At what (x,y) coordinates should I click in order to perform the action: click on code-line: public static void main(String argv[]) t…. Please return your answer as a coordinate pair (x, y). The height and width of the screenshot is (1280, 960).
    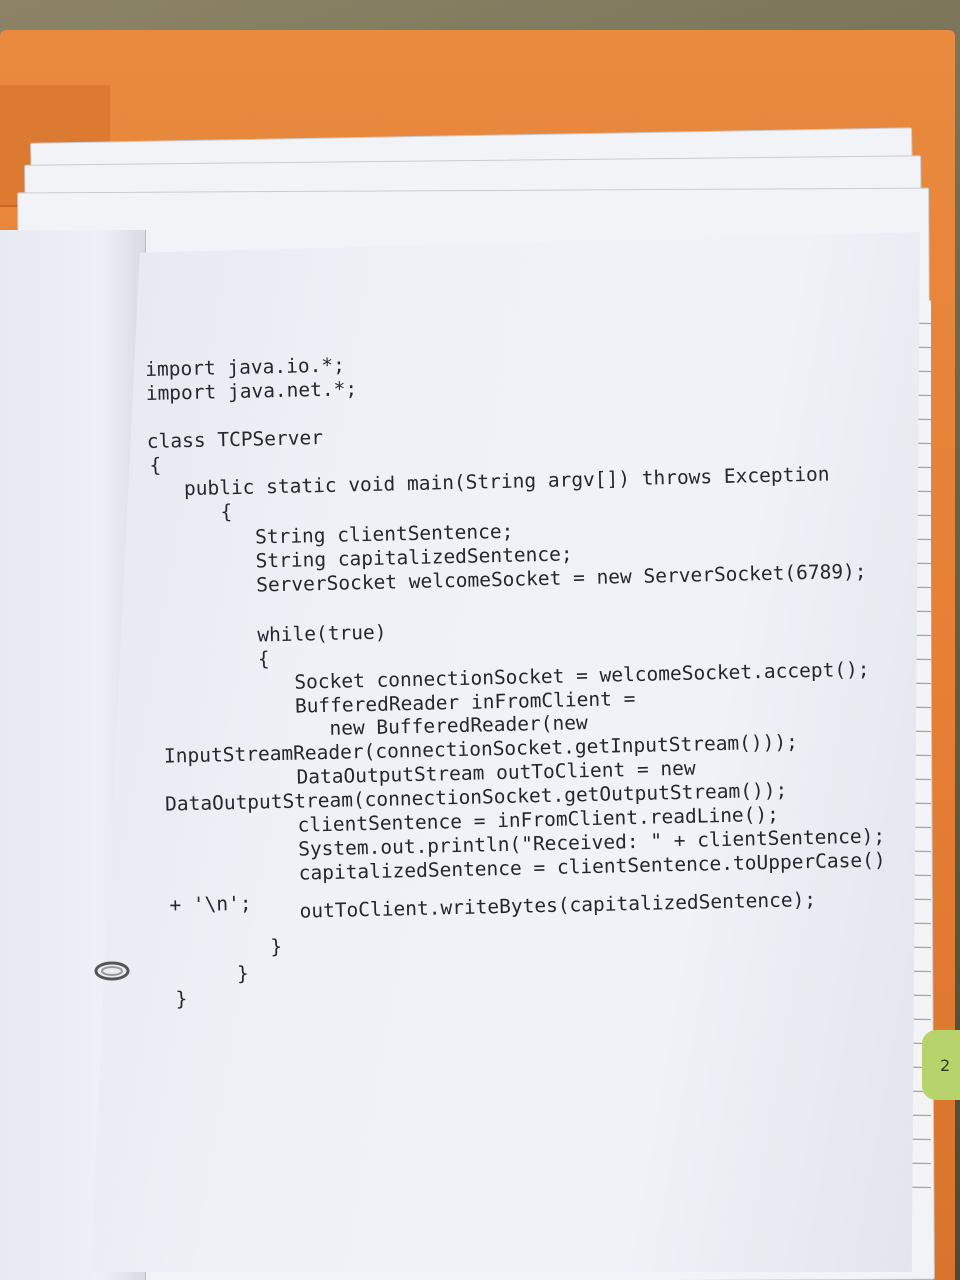
    Looking at the image, I should click on (506, 481).